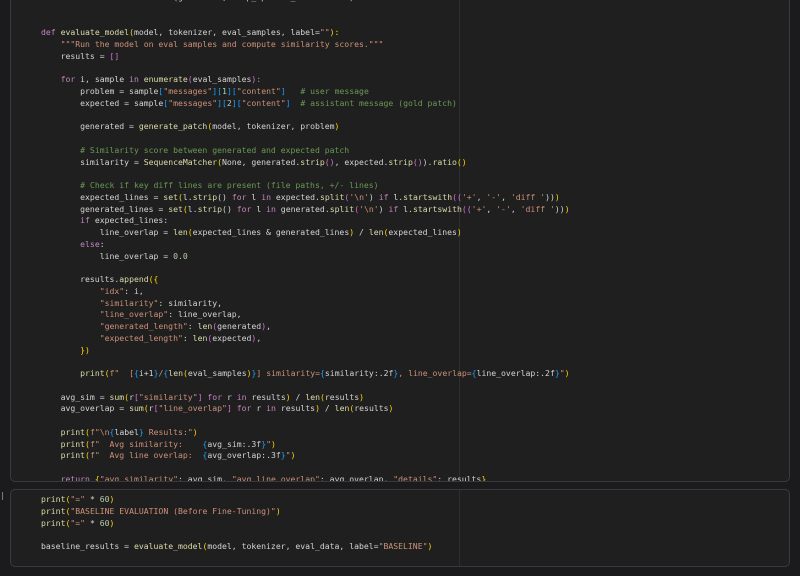 This screenshot has height=576, width=800. Describe the element at coordinates (503, 208) in the screenshot. I see `code-token: '-'` at that location.